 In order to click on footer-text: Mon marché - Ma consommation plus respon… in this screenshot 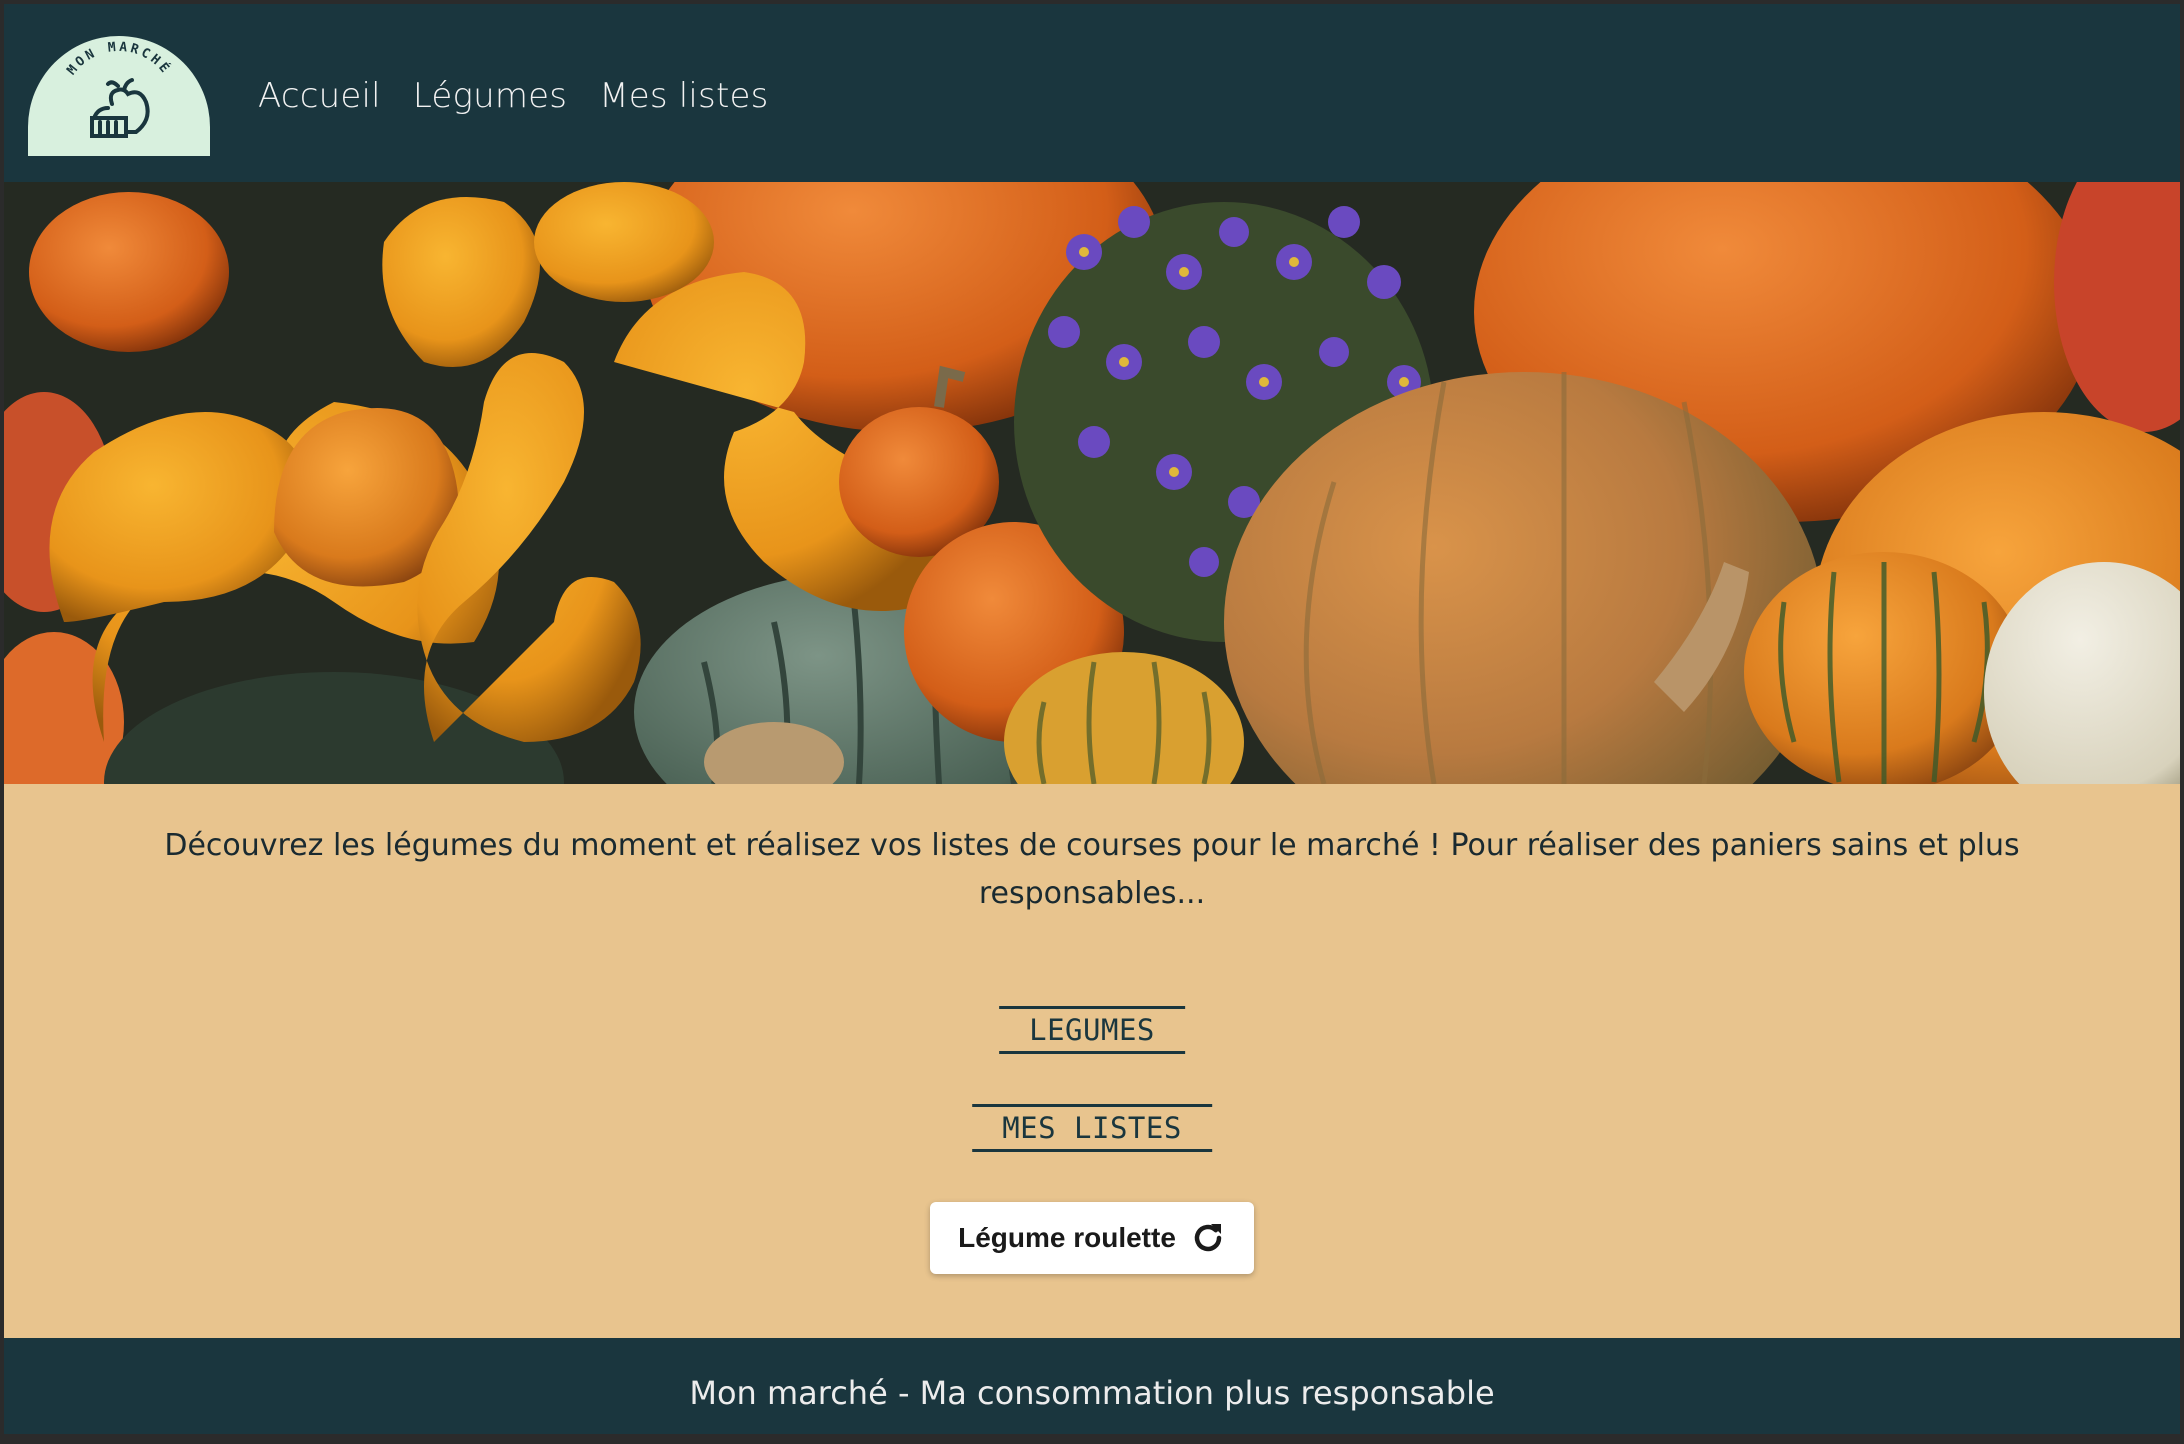, I will do `click(1092, 1393)`.